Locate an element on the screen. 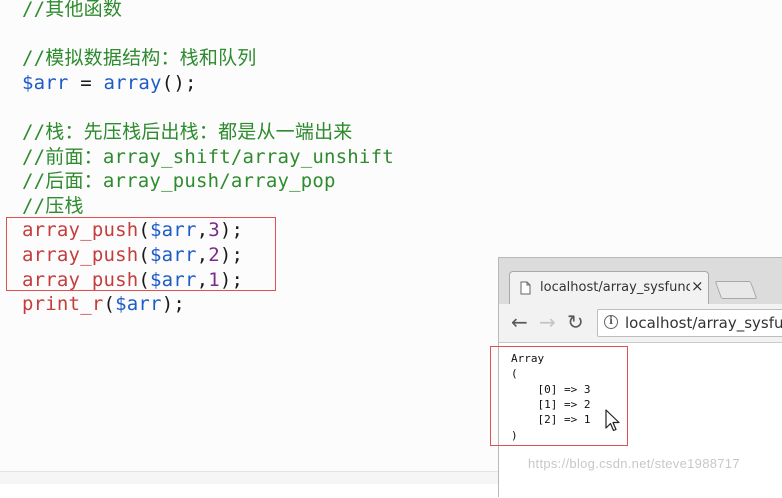 The width and height of the screenshot is (782, 498). code-token: = is located at coordinates (86, 82).